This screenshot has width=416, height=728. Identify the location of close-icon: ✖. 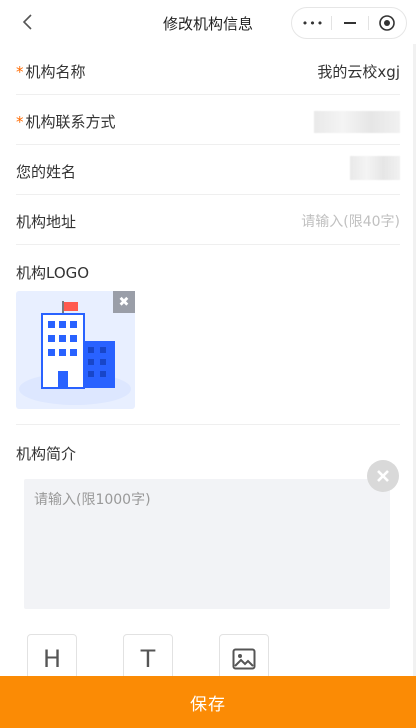
(124, 302).